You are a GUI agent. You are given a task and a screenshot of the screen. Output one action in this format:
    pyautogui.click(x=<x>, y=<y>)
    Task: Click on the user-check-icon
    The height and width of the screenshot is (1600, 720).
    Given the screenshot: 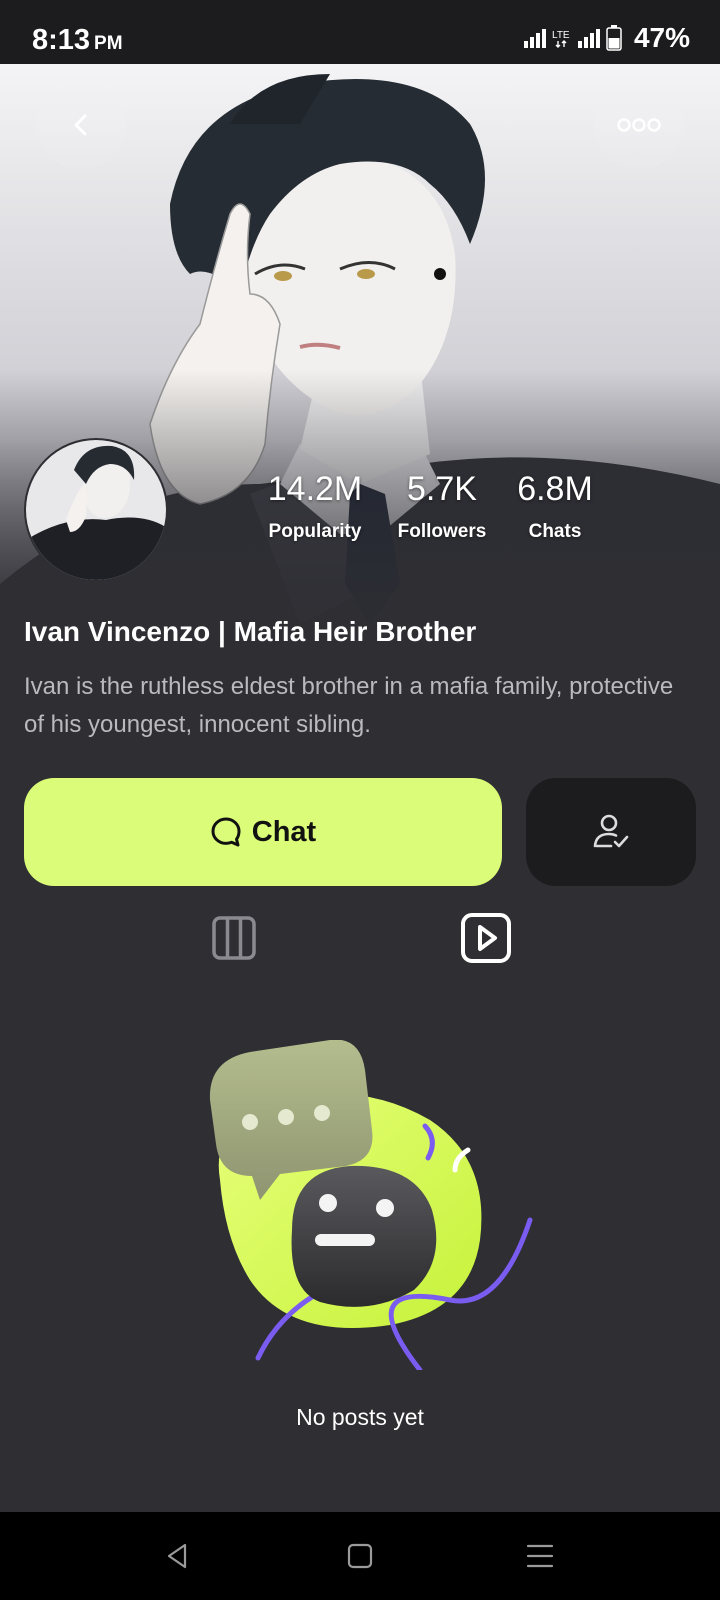 What is the action you would take?
    pyautogui.click(x=611, y=831)
    